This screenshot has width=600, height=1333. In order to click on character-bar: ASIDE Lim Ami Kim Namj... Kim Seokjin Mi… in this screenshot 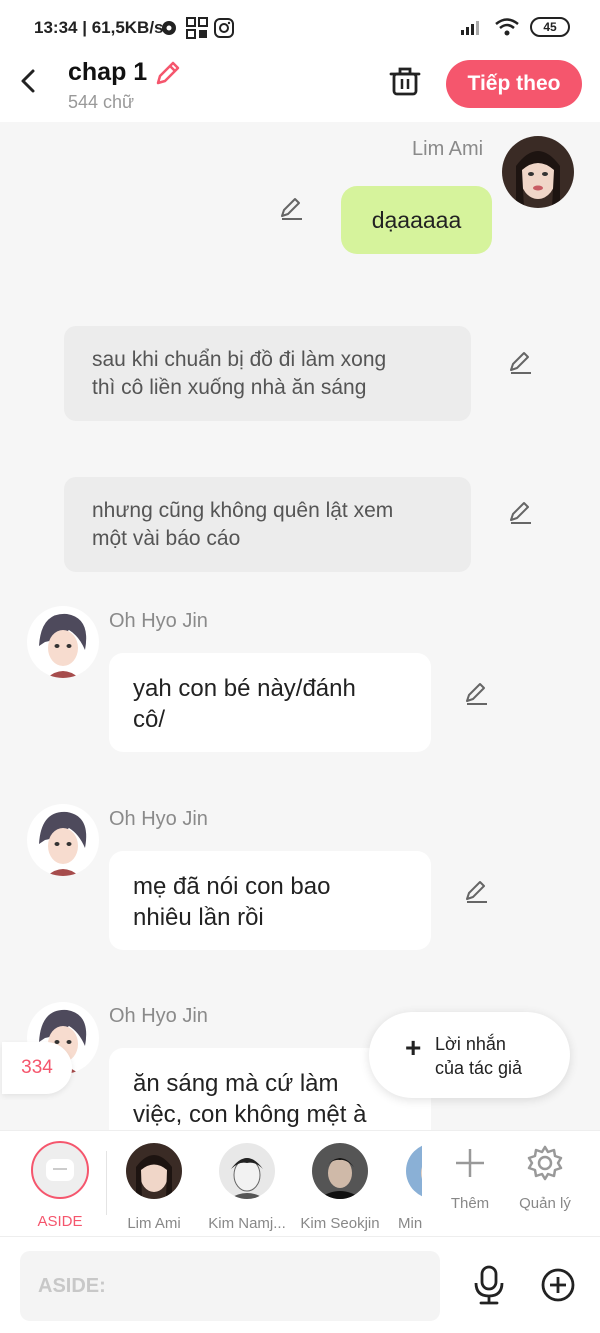, I will do `click(300, 1183)`.